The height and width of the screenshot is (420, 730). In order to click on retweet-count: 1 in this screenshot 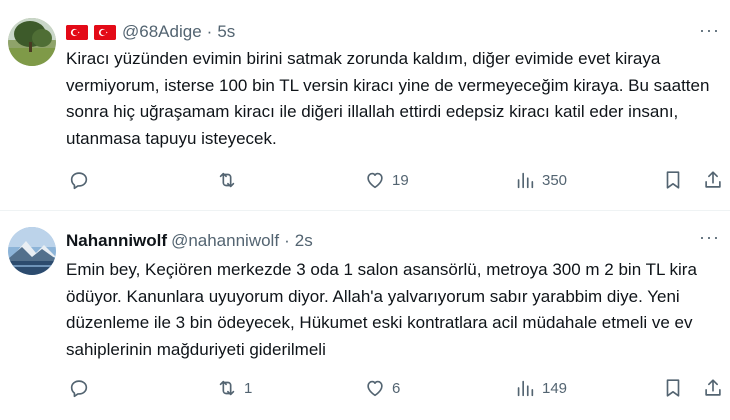, I will do `click(248, 388)`.